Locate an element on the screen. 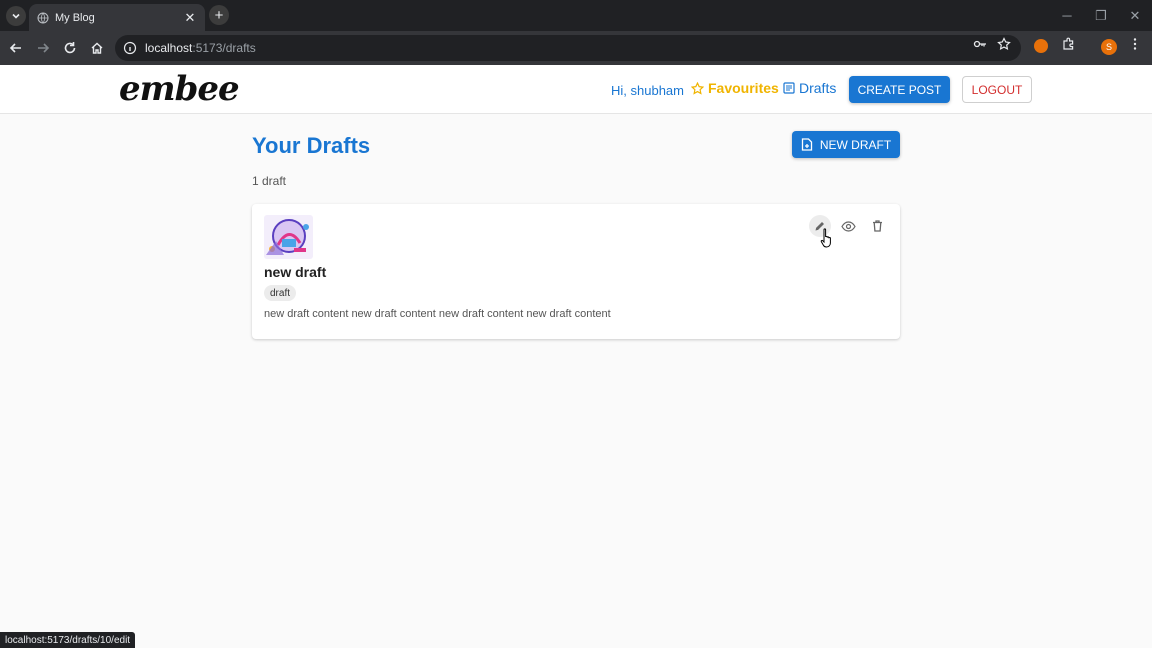  minimize-button: ─ is located at coordinates (1067, 15).